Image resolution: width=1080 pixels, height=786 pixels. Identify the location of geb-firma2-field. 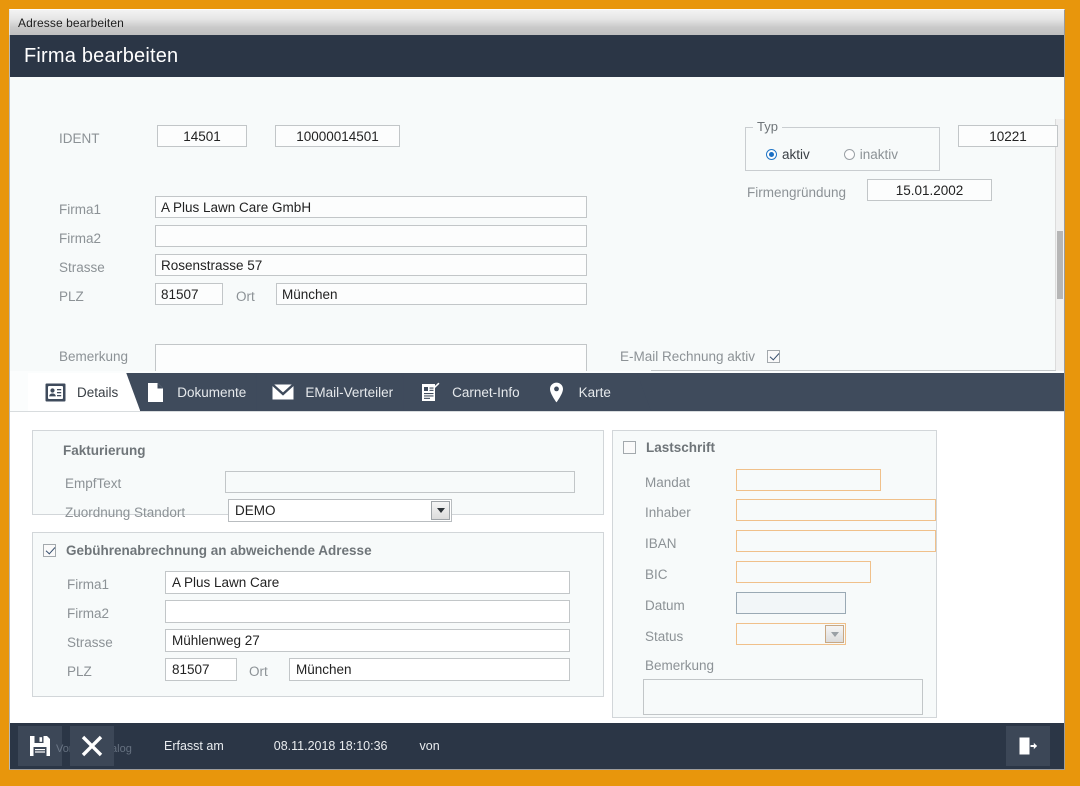
(367, 611).